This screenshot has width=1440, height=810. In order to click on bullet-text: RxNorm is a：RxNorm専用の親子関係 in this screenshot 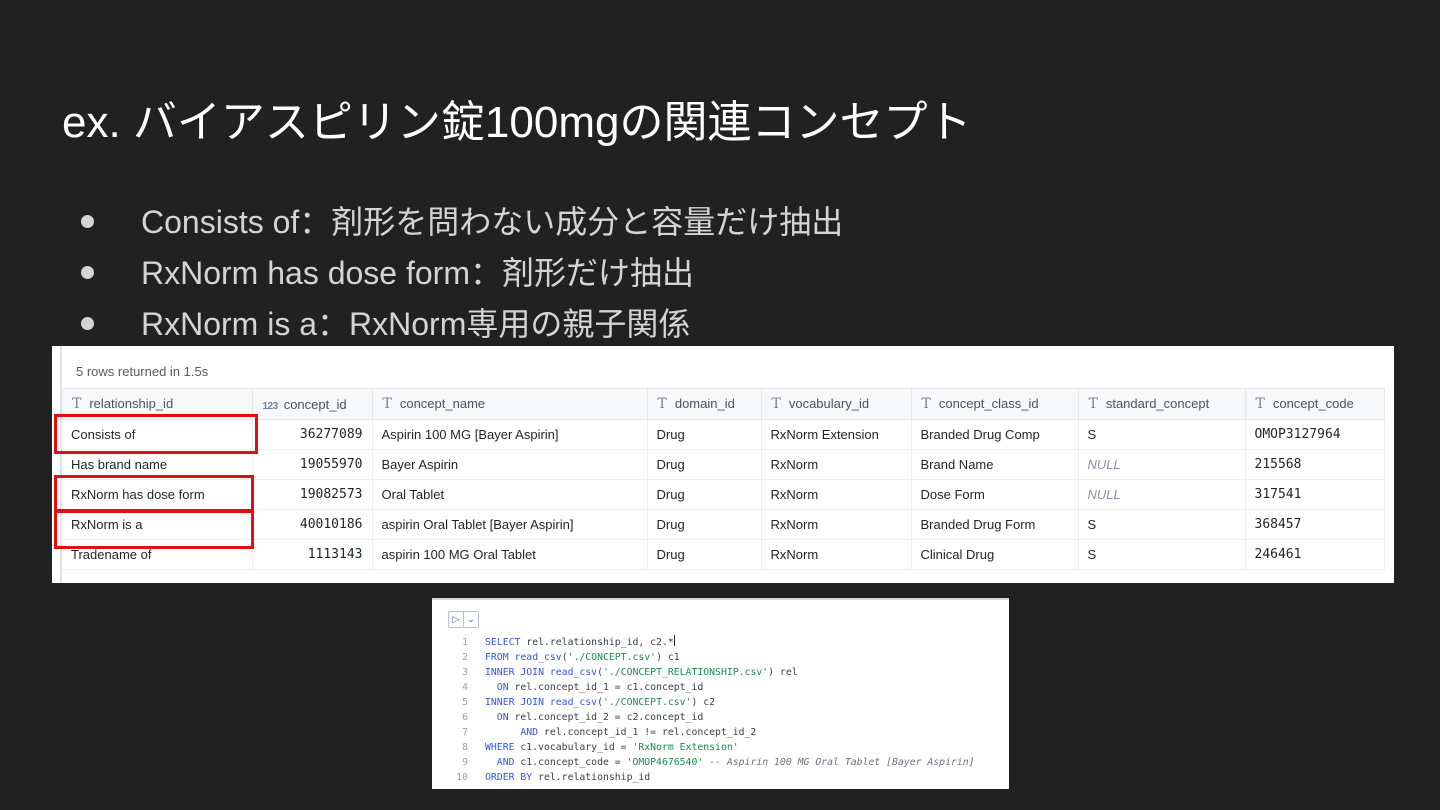, I will do `click(416, 323)`.